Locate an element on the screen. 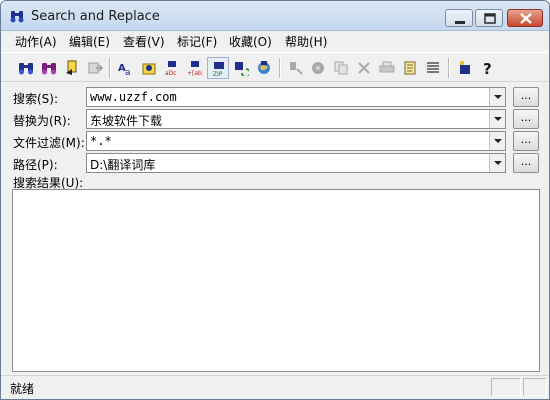  about-icon is located at coordinates (465, 67).